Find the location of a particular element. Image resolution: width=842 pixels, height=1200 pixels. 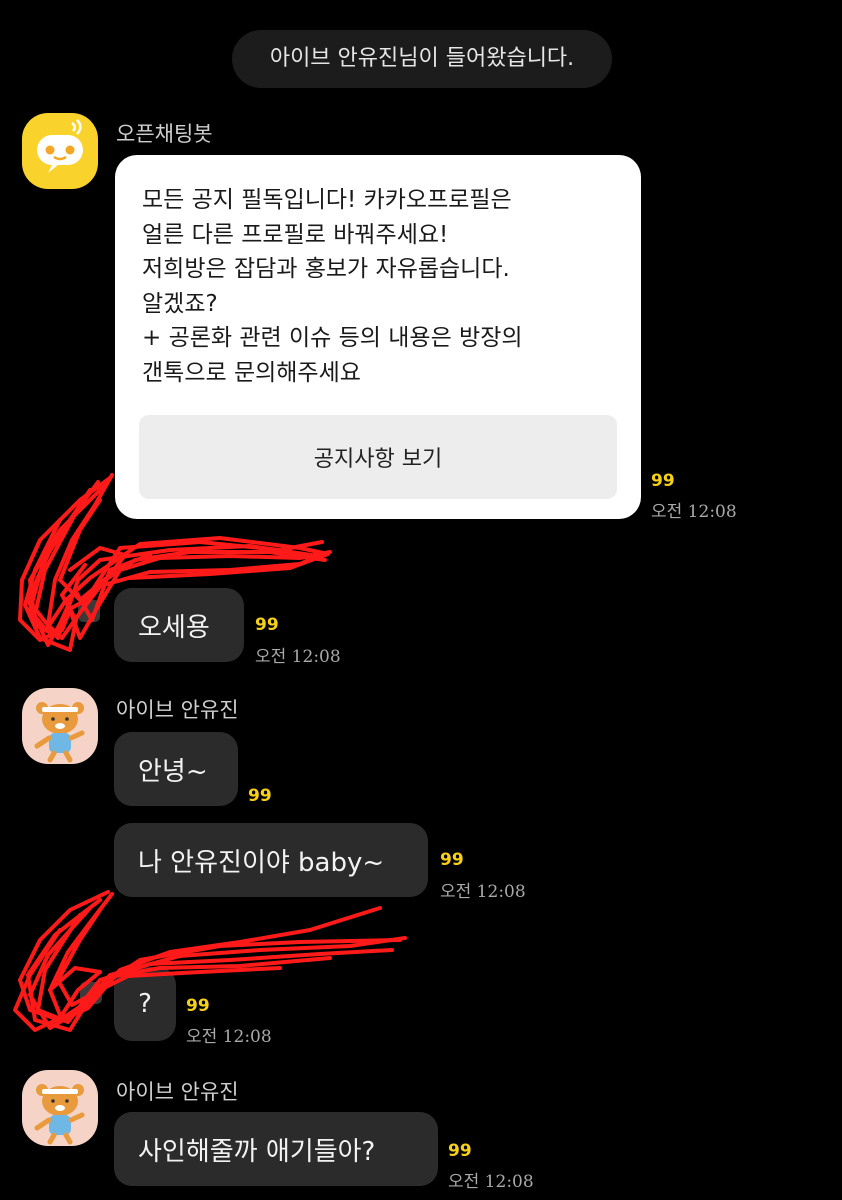

message-bubble: 안녕~ is located at coordinates (176, 769).